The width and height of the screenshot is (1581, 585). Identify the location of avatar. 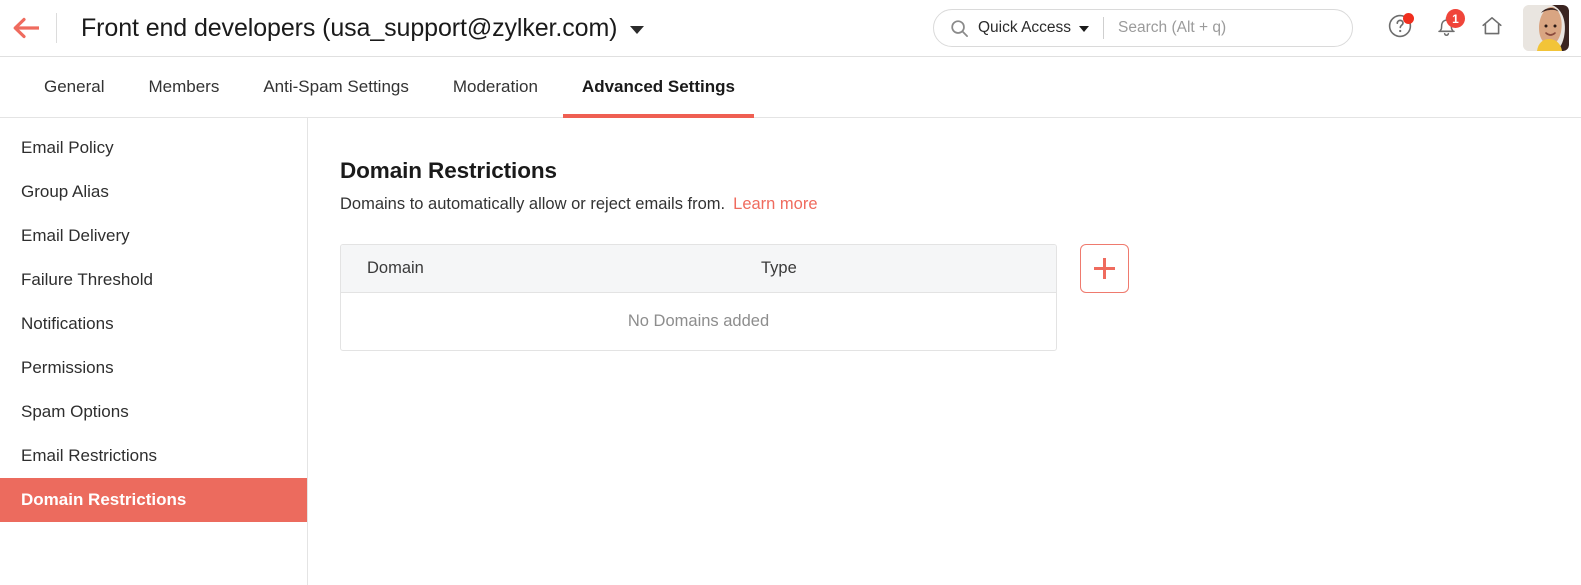
(1546, 28).